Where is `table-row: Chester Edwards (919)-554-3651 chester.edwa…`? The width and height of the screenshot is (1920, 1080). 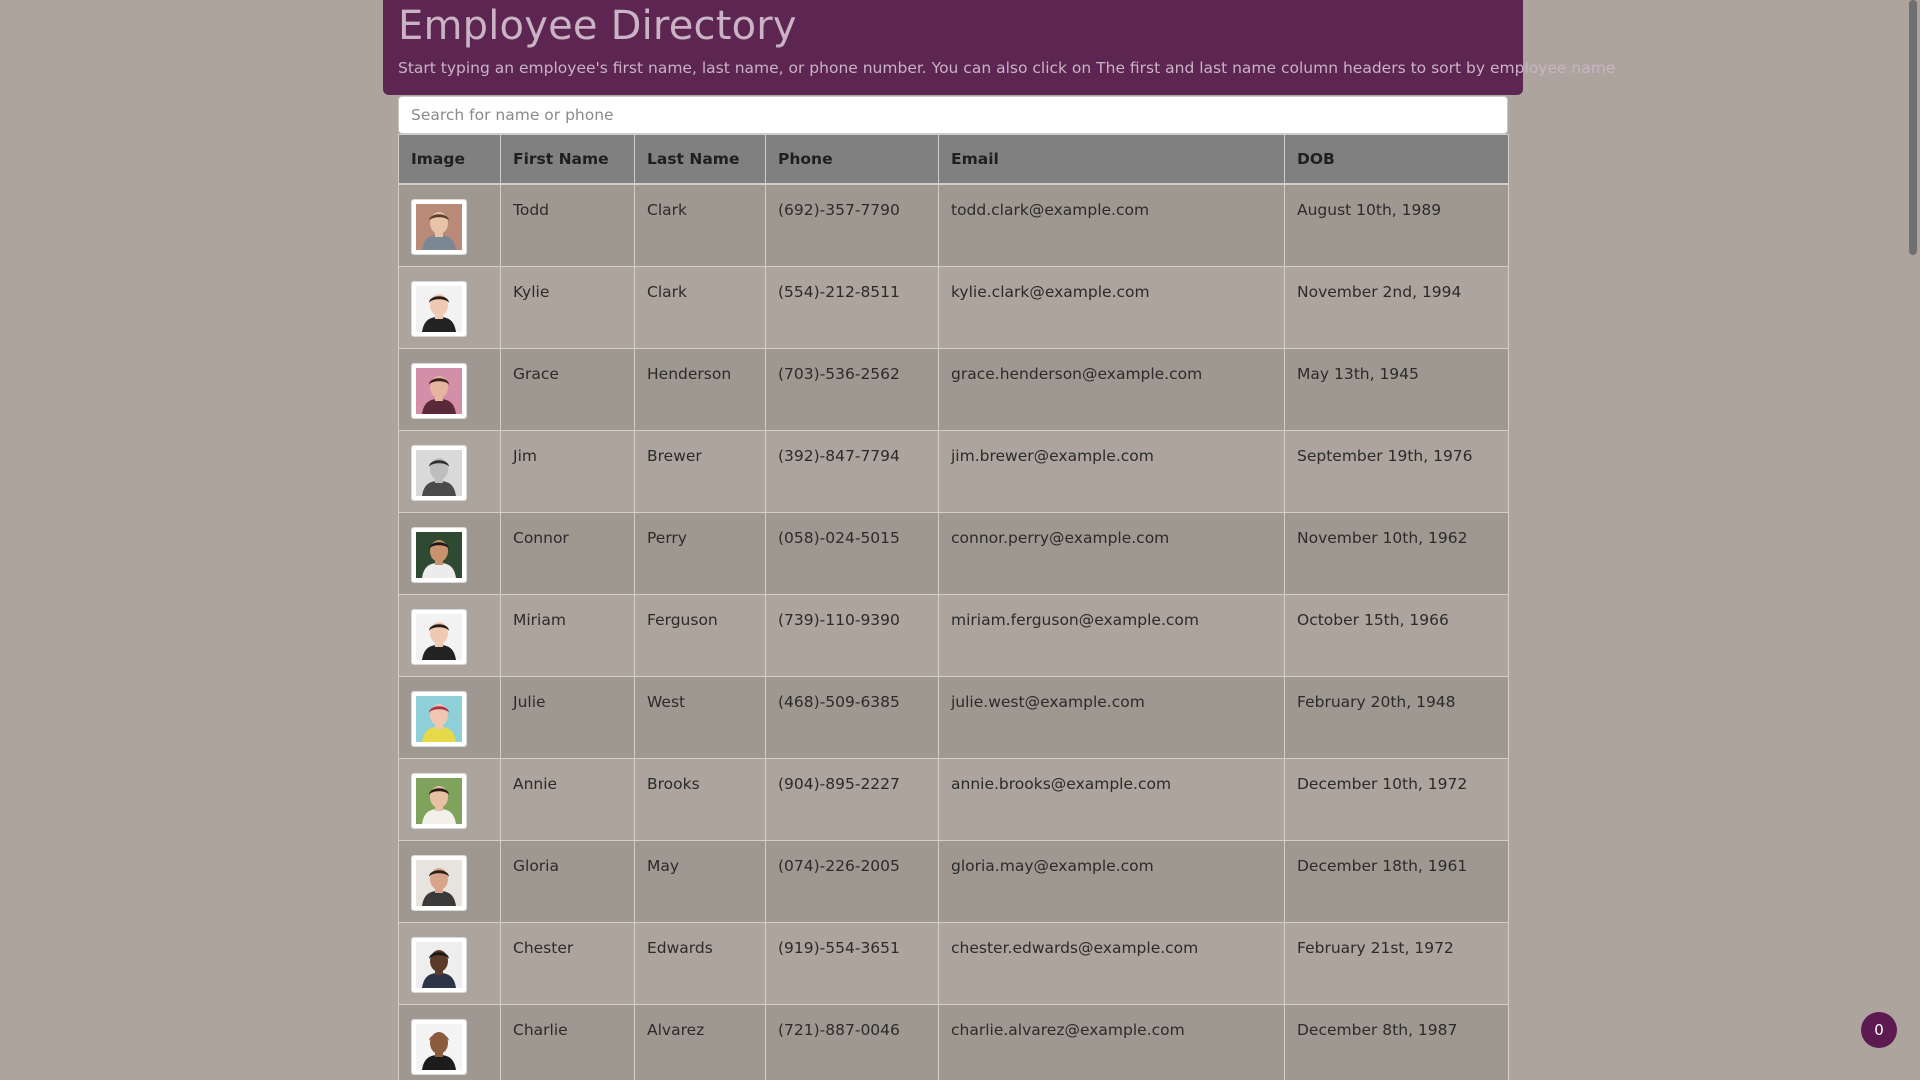
table-row: Chester Edwards (919)-554-3651 chester.edwa… is located at coordinates (953, 963).